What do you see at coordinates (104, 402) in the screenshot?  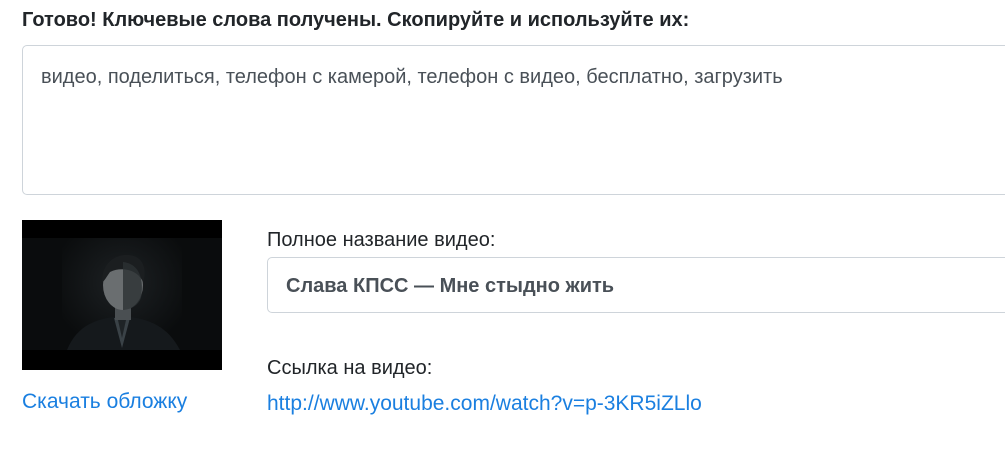 I see `download-cover-link: Скачать обложку` at bounding box center [104, 402].